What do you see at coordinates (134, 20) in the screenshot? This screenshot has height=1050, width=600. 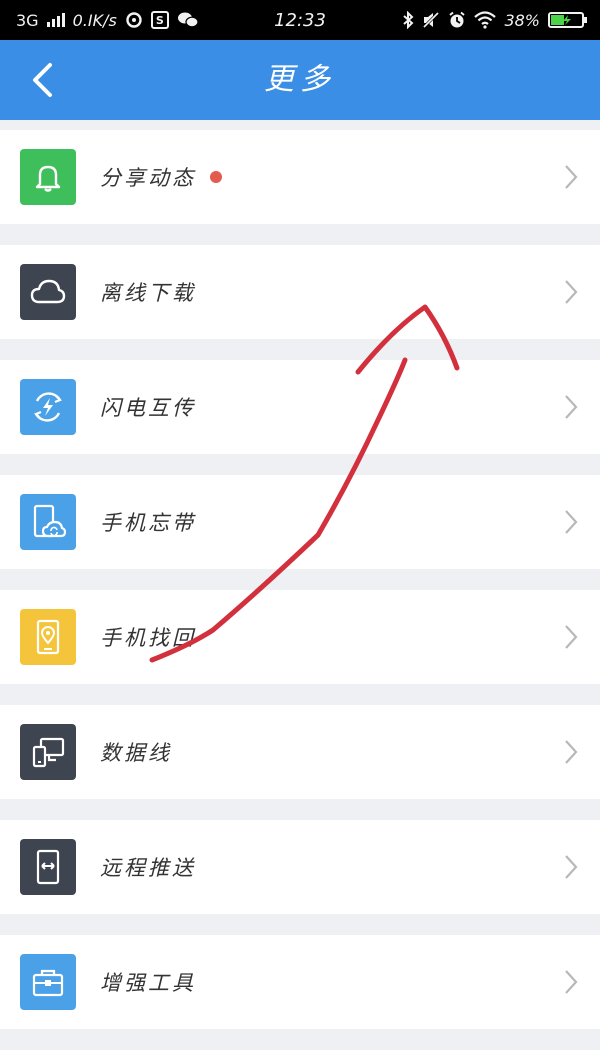 I see `sync-icon` at bounding box center [134, 20].